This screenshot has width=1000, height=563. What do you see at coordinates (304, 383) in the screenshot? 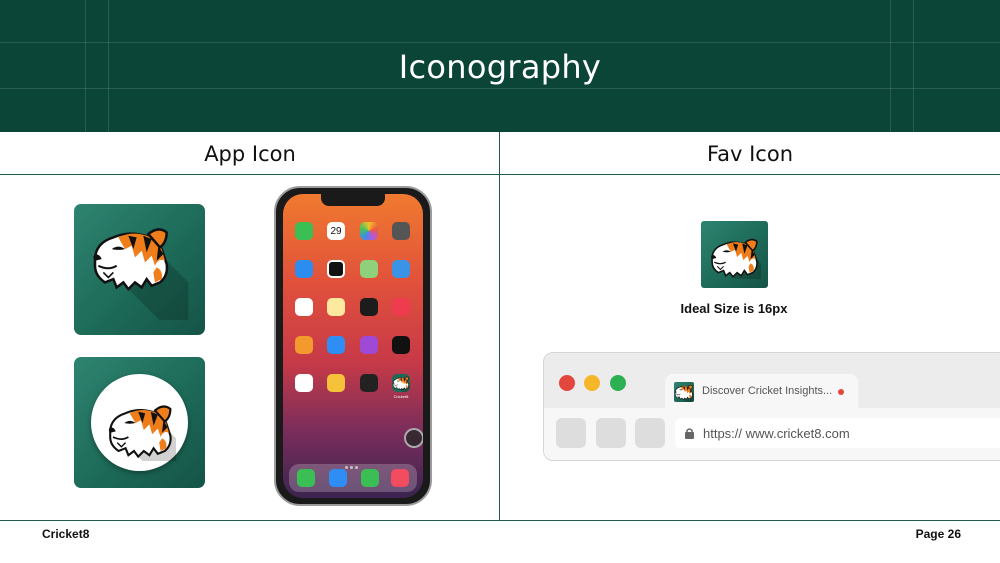
I see `health-icon` at bounding box center [304, 383].